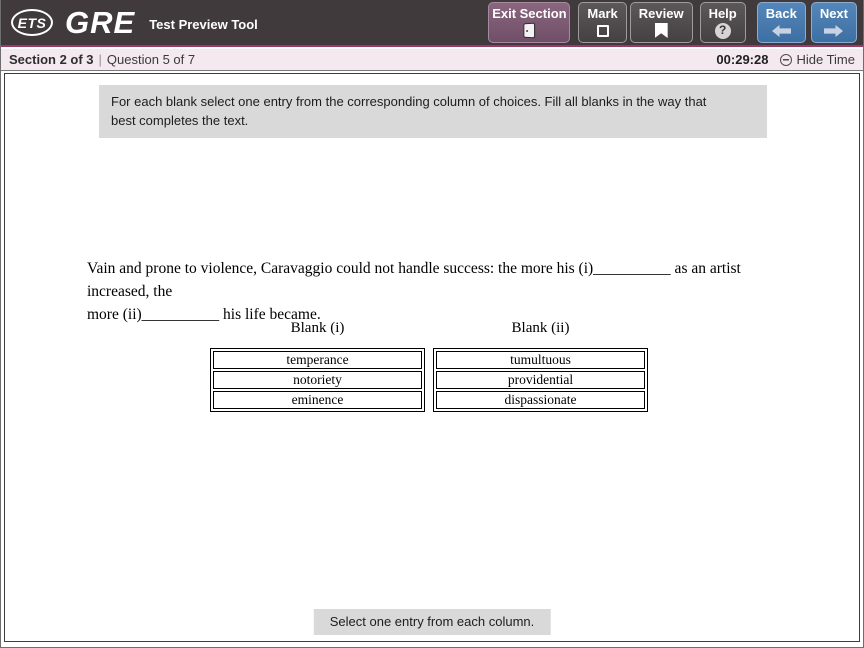 This screenshot has height=648, width=864. Describe the element at coordinates (203, 24) in the screenshot. I see `app-title: Test Preview Tool` at that location.